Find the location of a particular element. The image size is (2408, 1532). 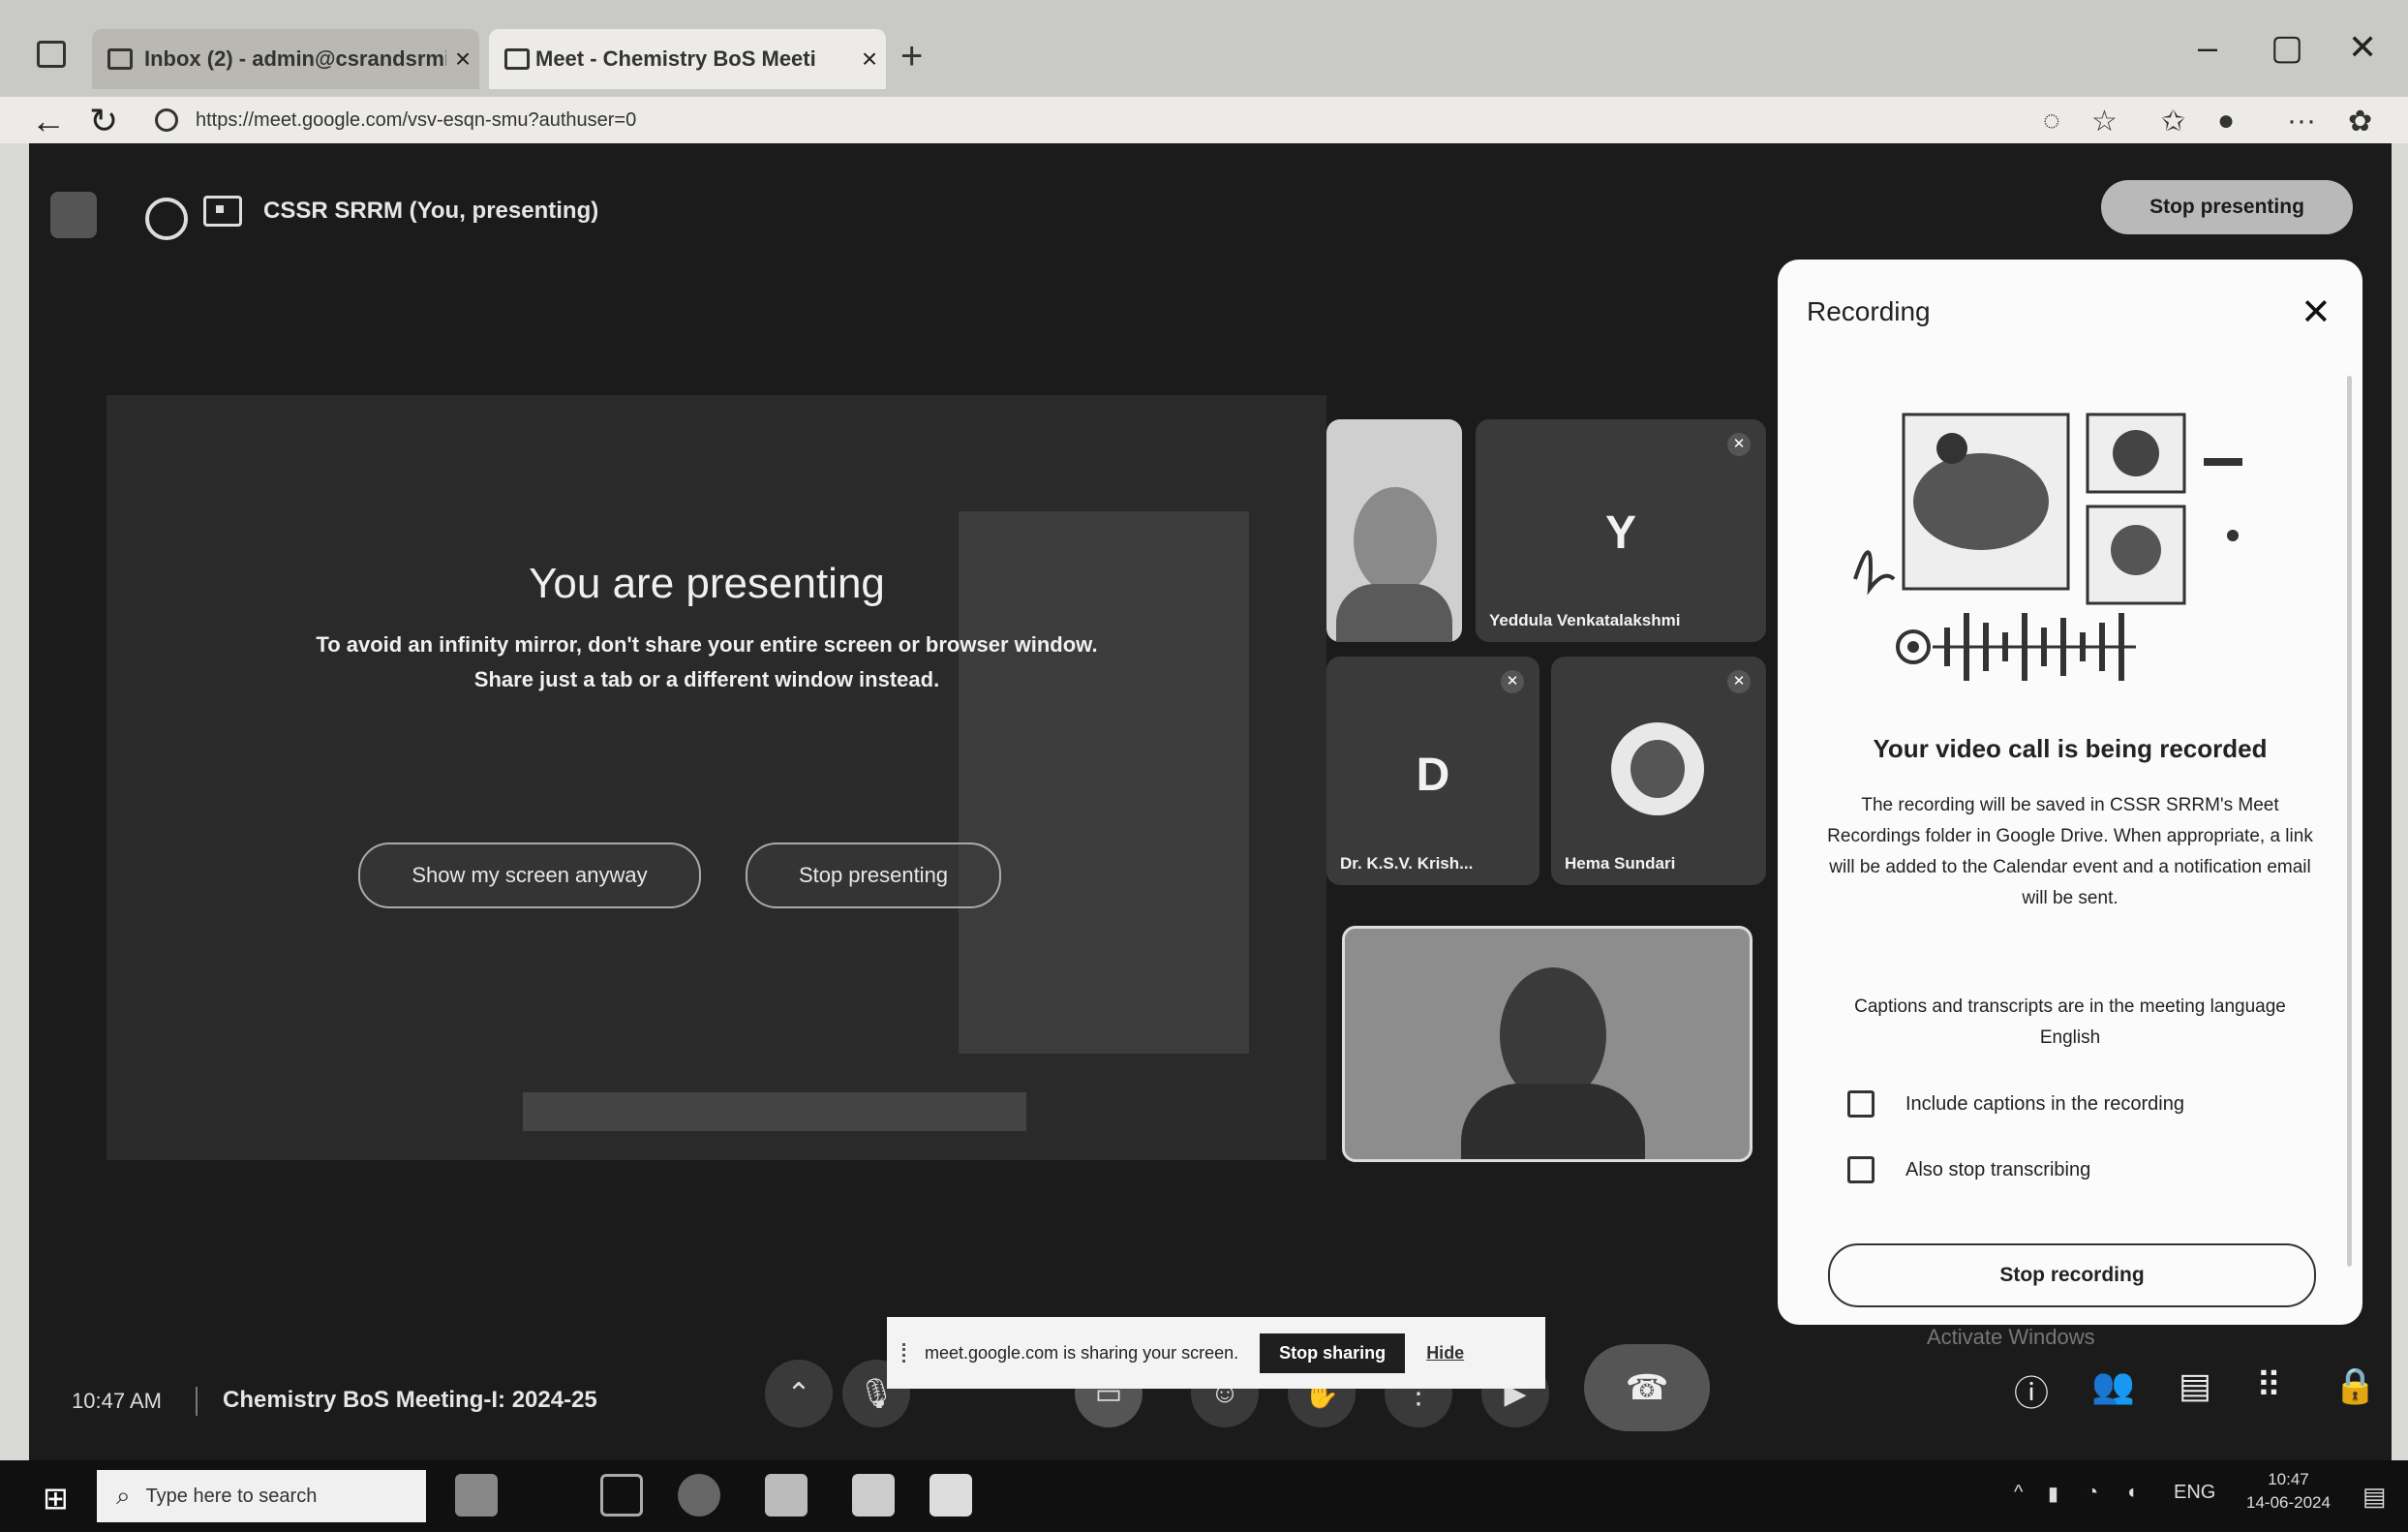

participant-name: Hema Sundari is located at coordinates (1621, 863).